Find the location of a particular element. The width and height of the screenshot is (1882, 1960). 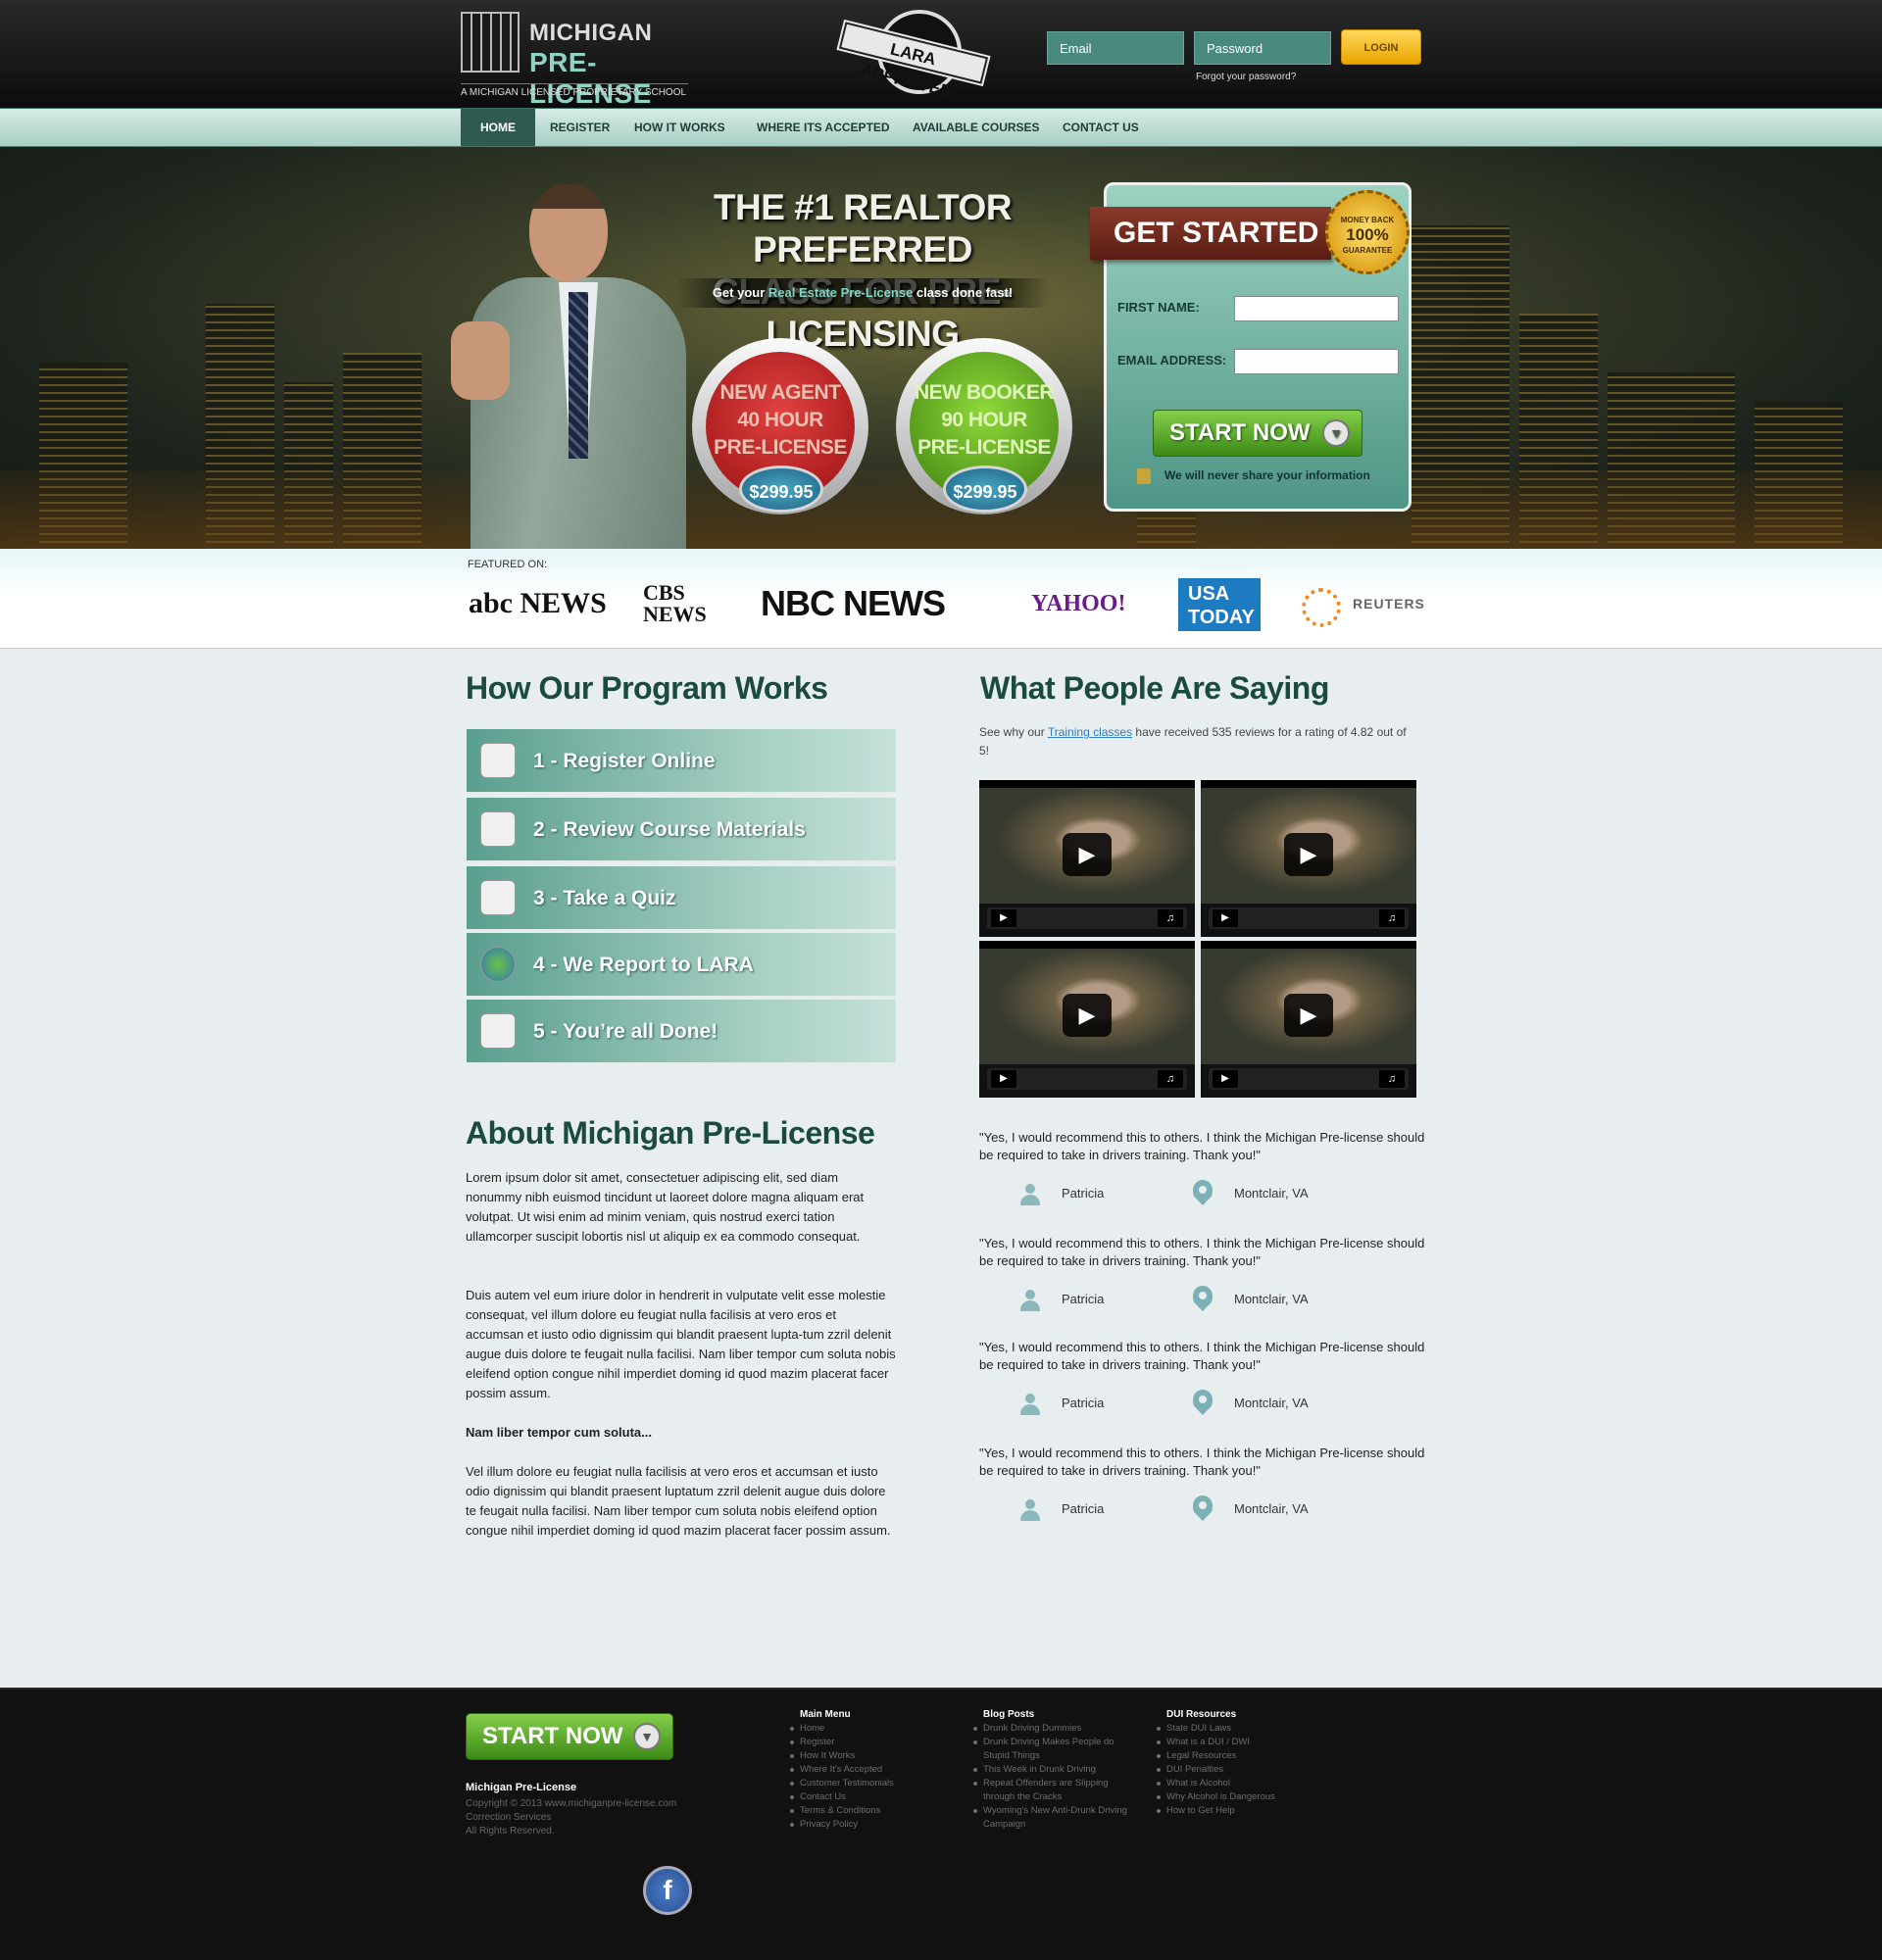

start-now-button: START NOW ▼ is located at coordinates (1257, 433).